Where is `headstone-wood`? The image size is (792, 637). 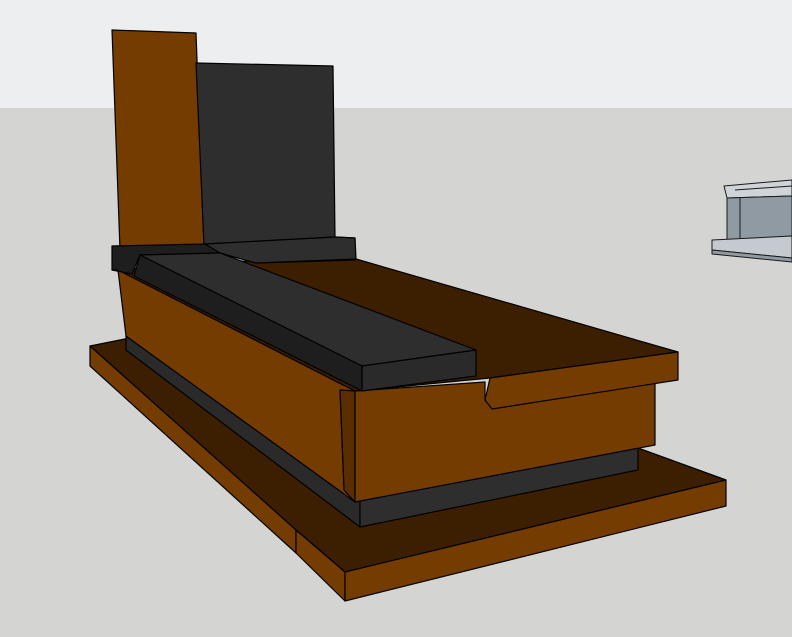
headstone-wood is located at coordinates (158, 140).